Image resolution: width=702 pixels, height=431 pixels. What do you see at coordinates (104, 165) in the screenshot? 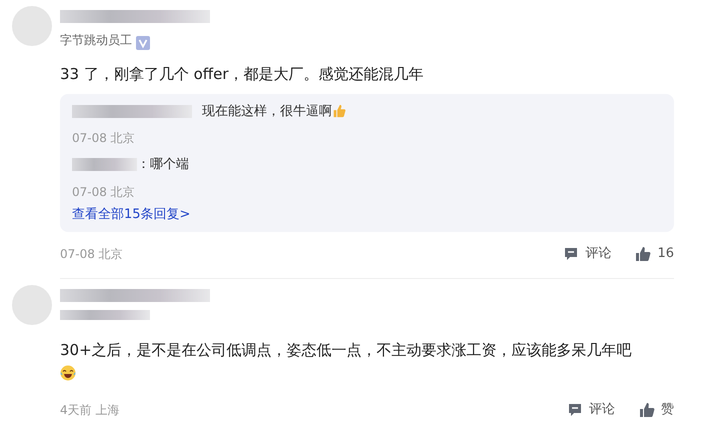
I see `blurred-name` at bounding box center [104, 165].